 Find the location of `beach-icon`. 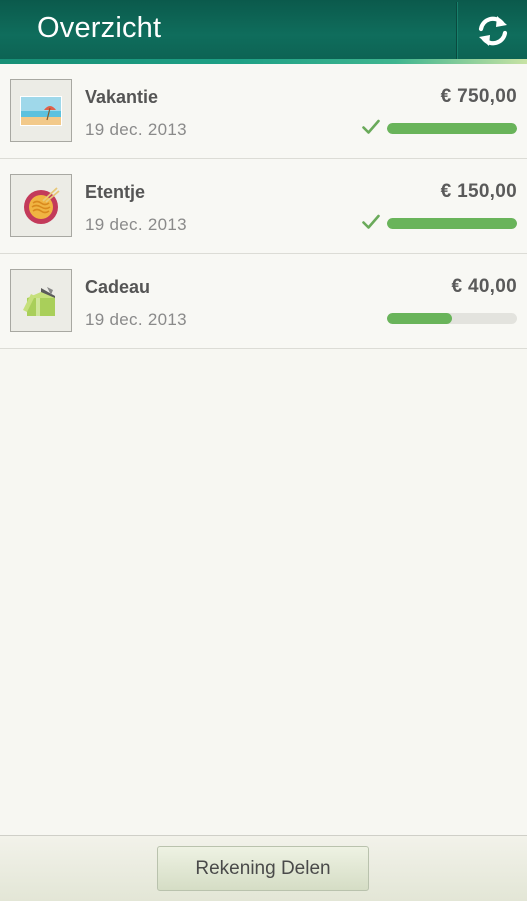

beach-icon is located at coordinates (41, 110).